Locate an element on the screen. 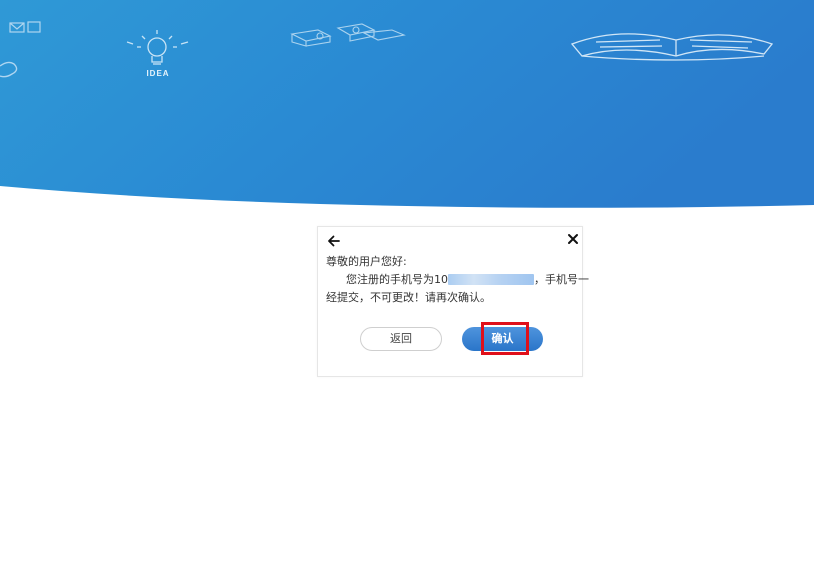 This screenshot has width=814, height=588. idea-text: IDEA is located at coordinates (157, 73).